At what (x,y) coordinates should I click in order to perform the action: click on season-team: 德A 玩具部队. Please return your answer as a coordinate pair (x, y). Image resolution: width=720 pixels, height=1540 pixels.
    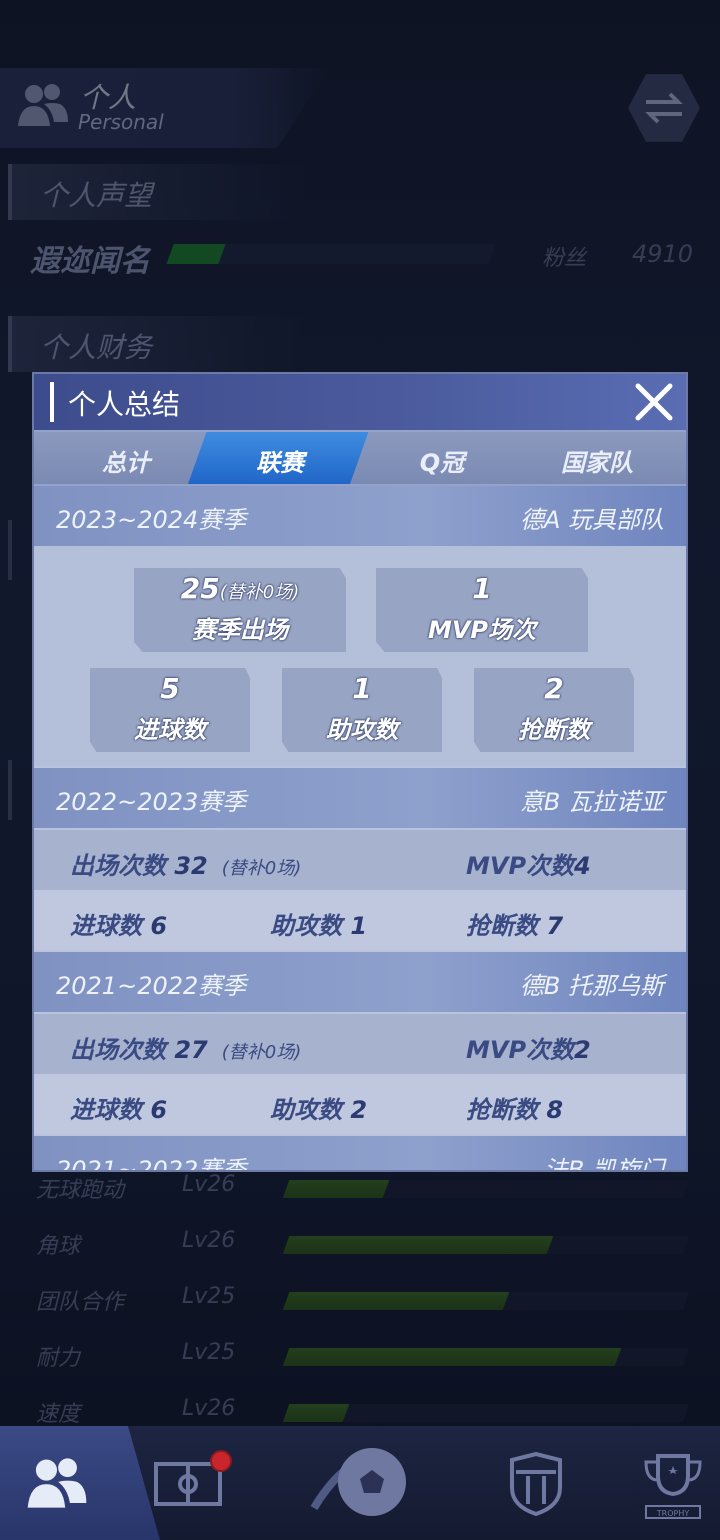
    Looking at the image, I should click on (591, 520).